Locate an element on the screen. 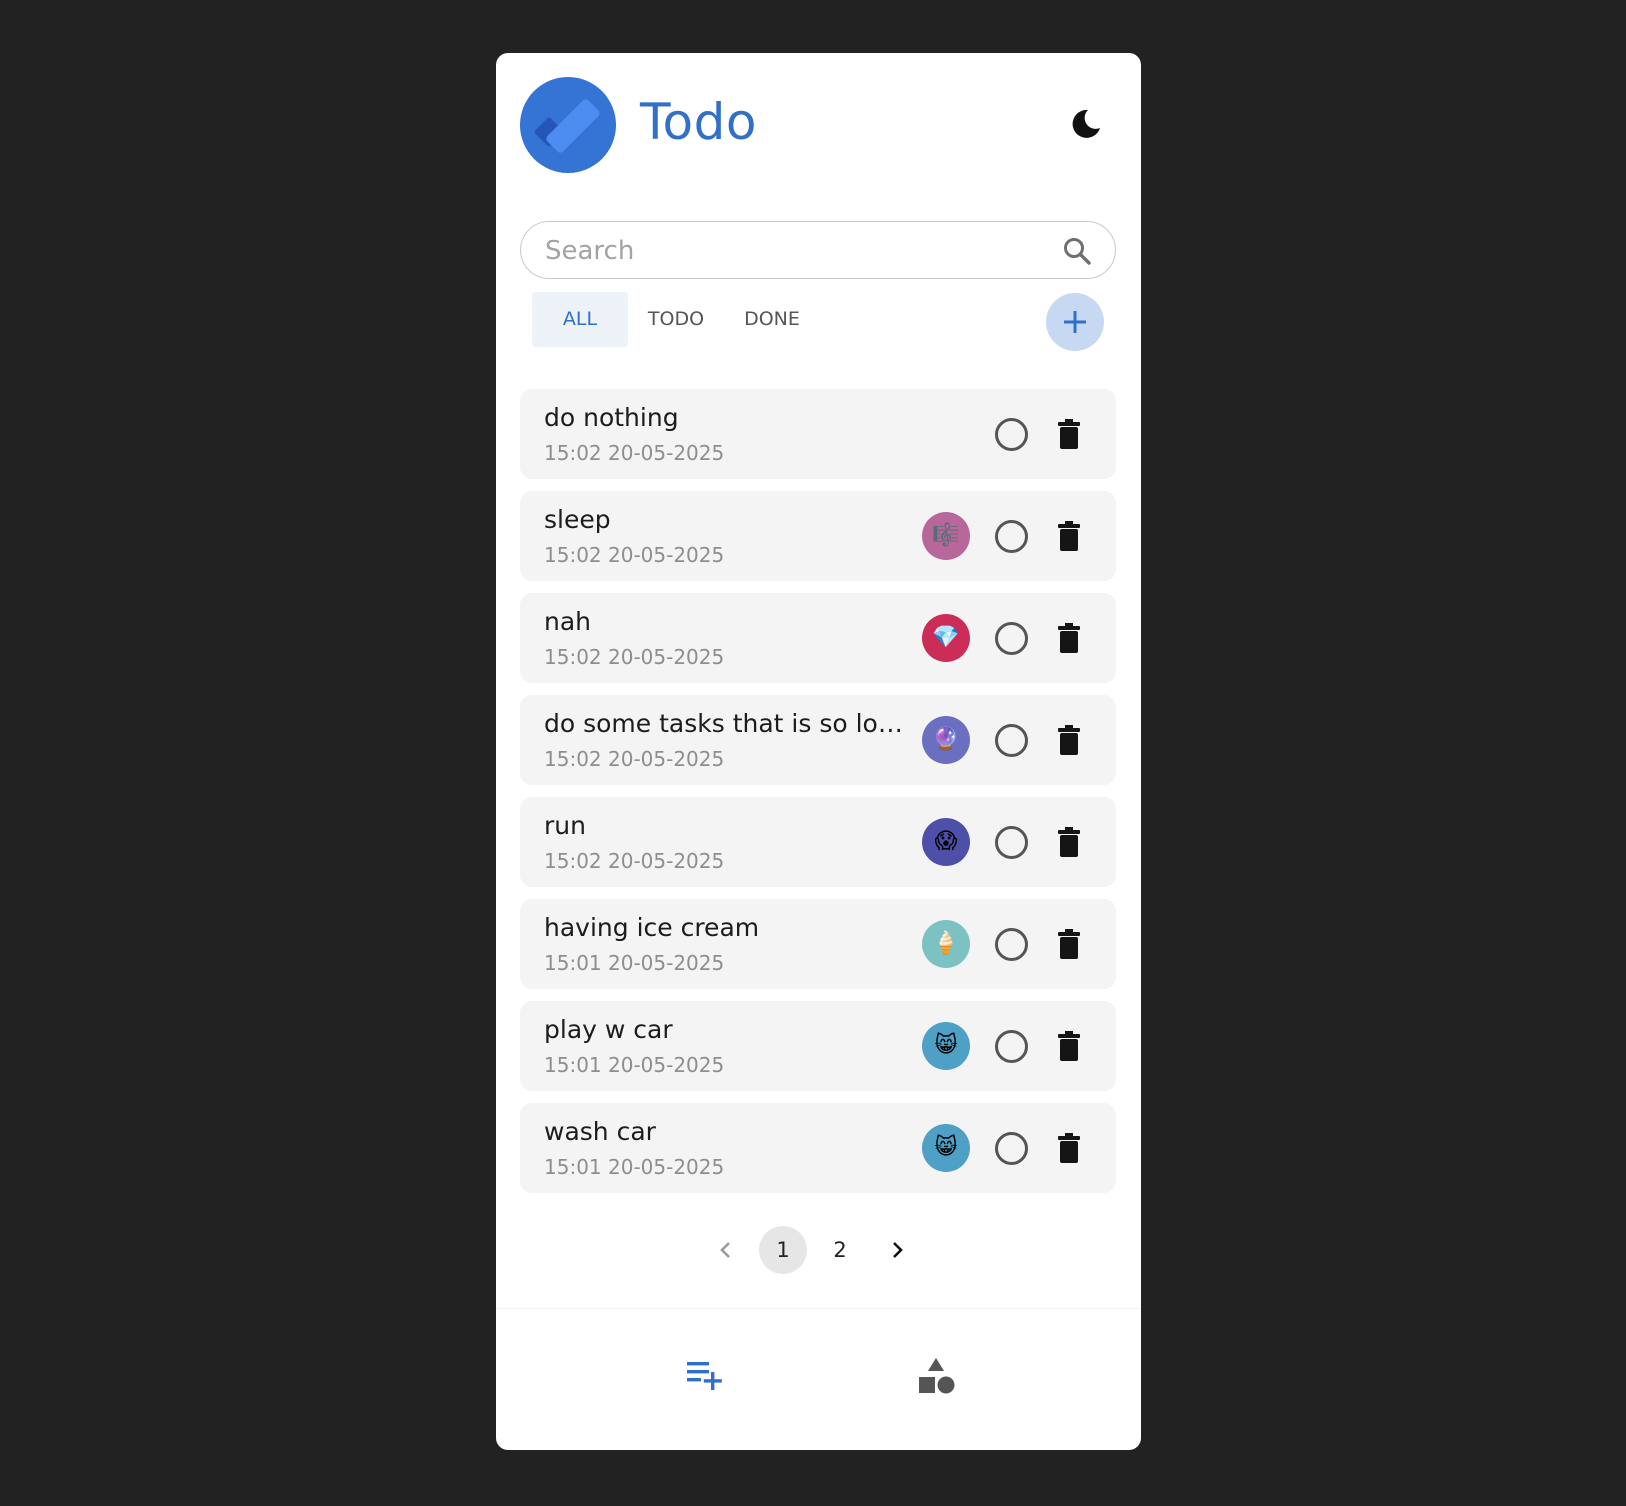 This screenshot has width=1626, height=1506. tab-done: DONE is located at coordinates (772, 319).